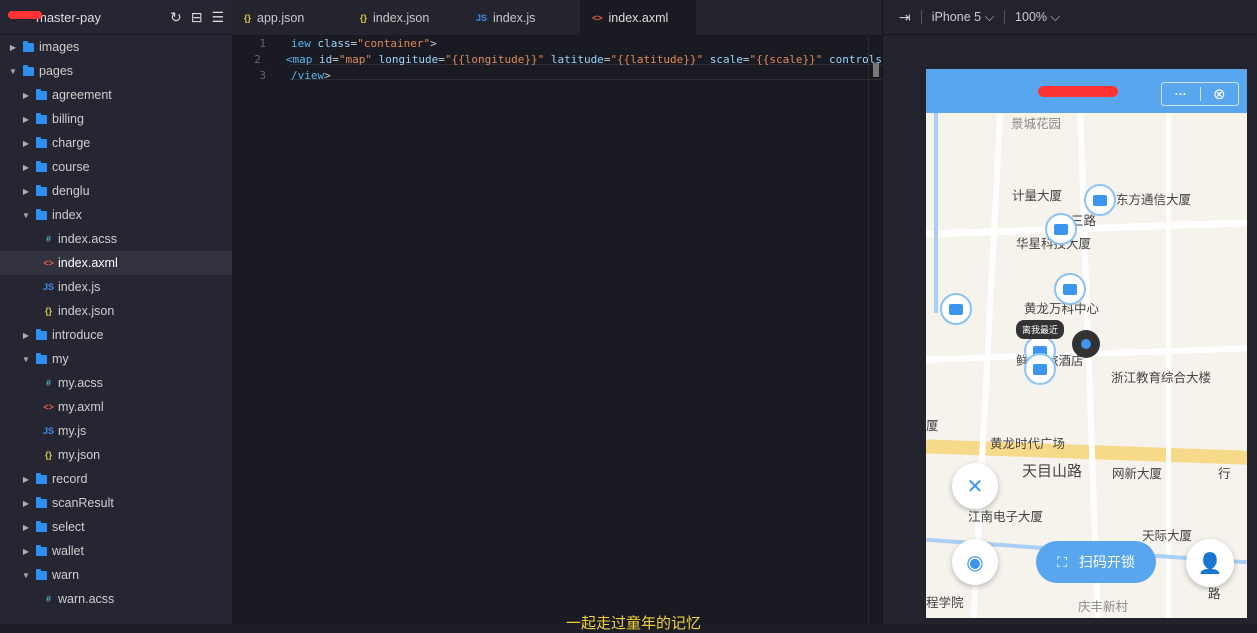 The image size is (1257, 633). Describe the element at coordinates (1137, 474) in the screenshot. I see `map-label: 网新大厦` at that location.